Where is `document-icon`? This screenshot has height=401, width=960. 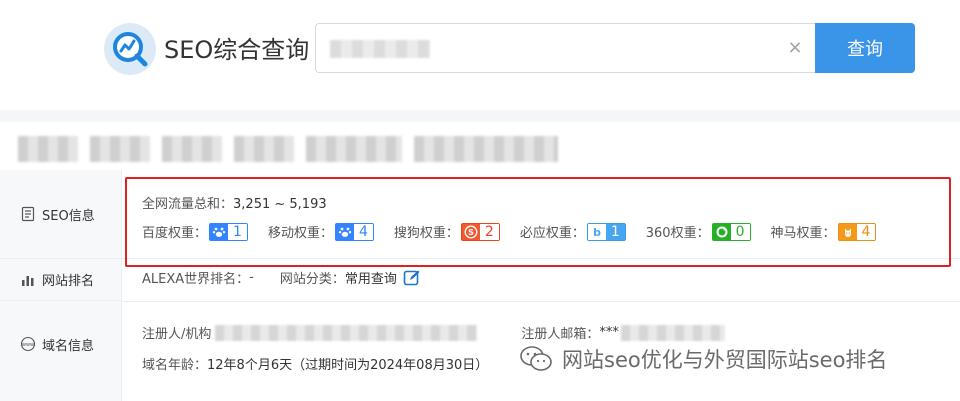
document-icon is located at coordinates (28, 214).